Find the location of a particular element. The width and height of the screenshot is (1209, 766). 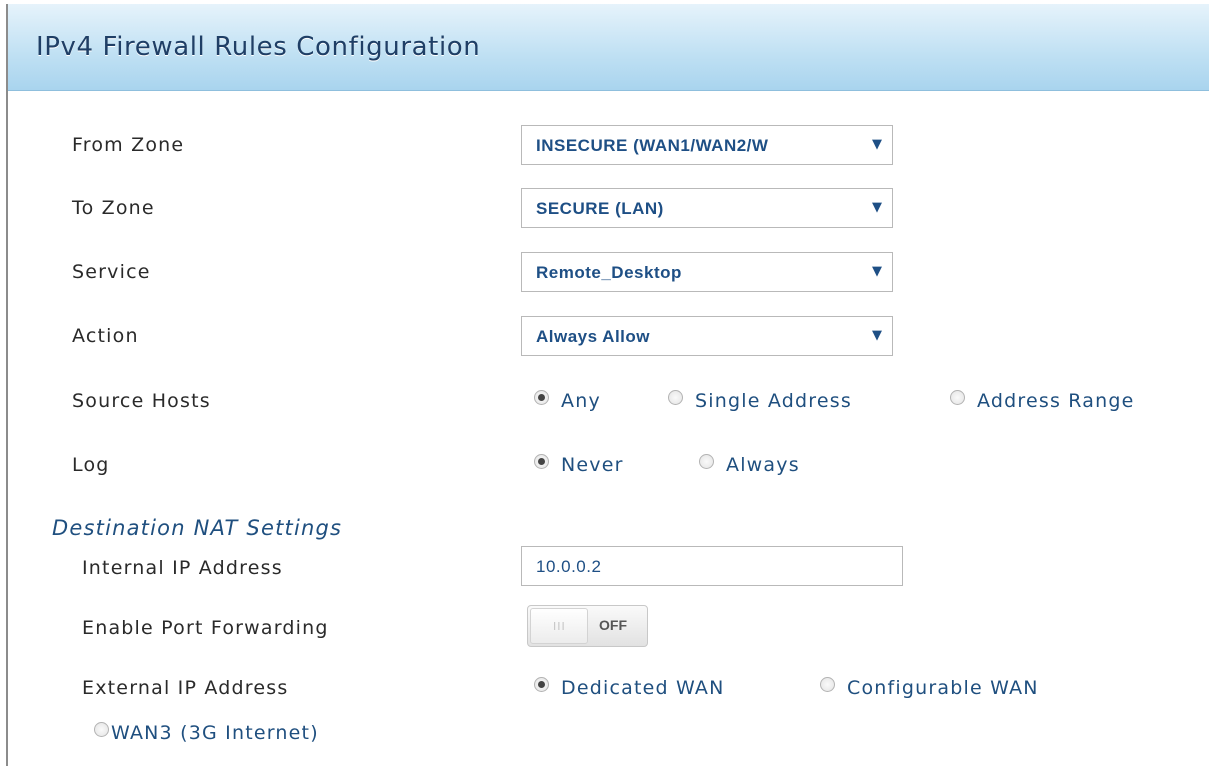

from-zone-select: INSECURE (WAN1/WAN2/W ▼ is located at coordinates (707, 145).